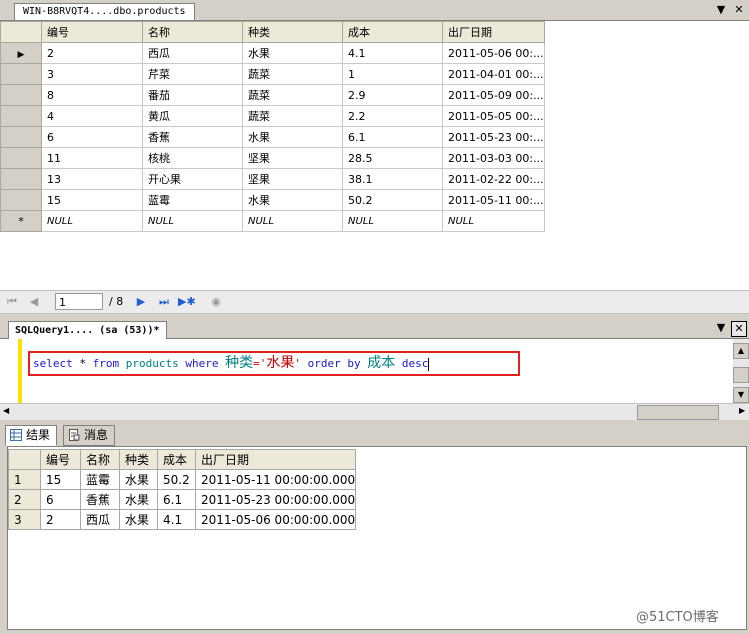  Describe the element at coordinates (164, 302) in the screenshot. I see `last-record-icon: ⏭` at that location.